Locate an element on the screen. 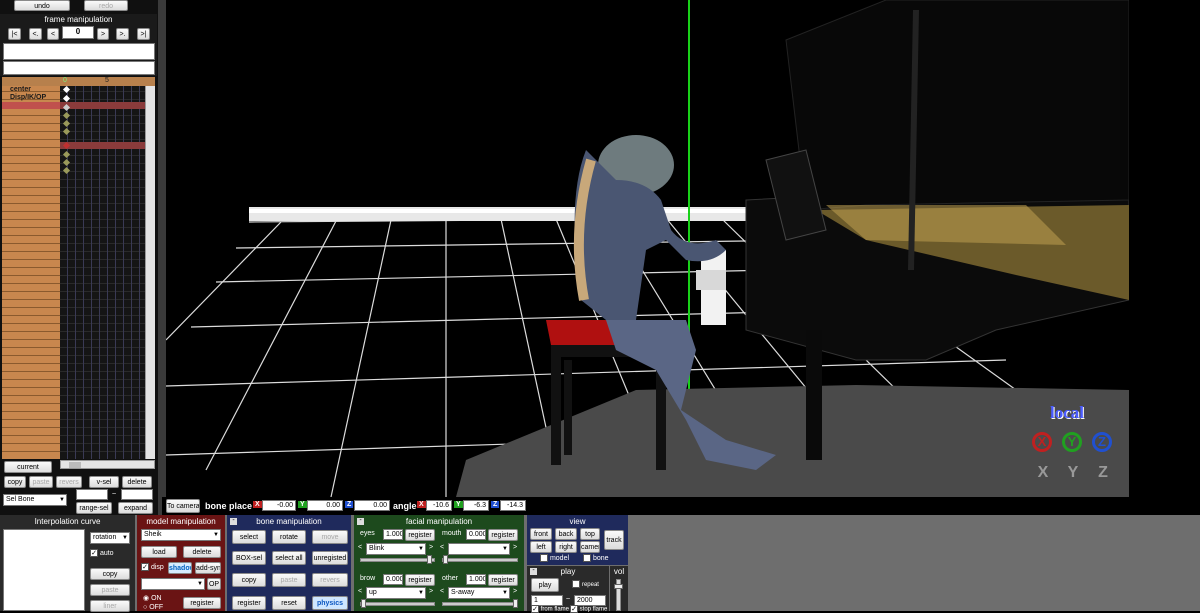 Image resolution: width=1200 pixels, height=613 pixels. view-back-button: back is located at coordinates (566, 534).